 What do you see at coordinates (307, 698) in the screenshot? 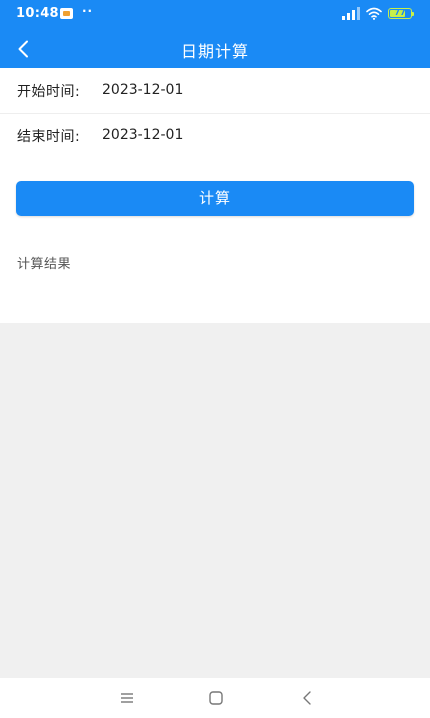
I see `back-icon` at bounding box center [307, 698].